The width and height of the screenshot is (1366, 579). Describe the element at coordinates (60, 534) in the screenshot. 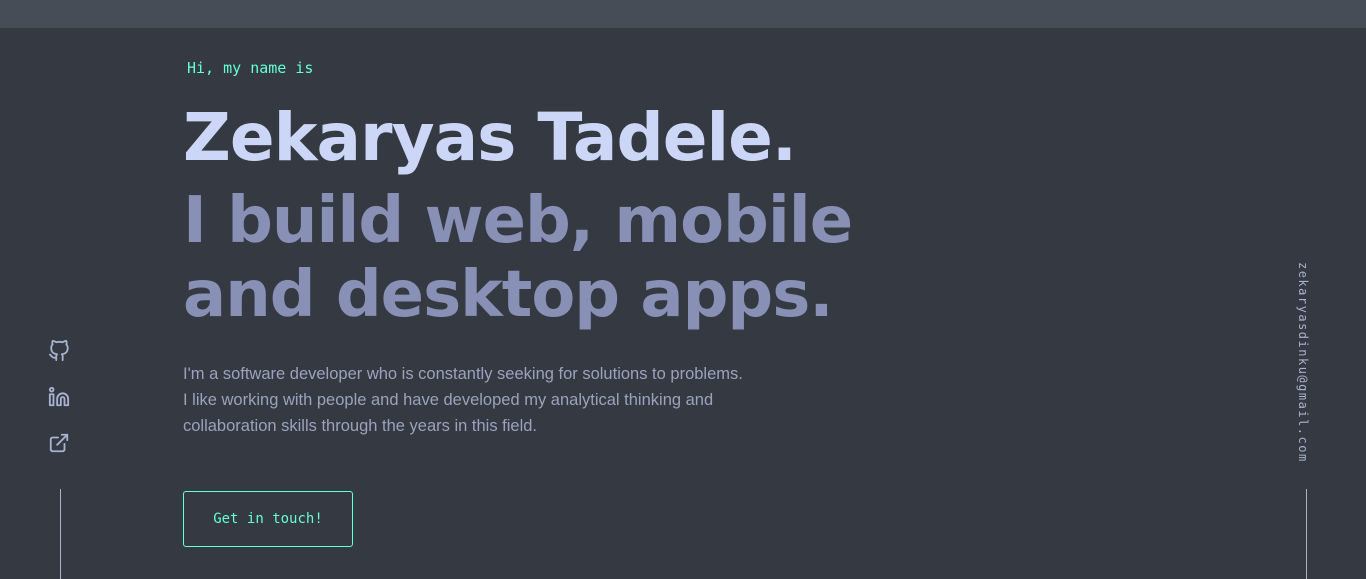

I see `left-divider-line` at that location.